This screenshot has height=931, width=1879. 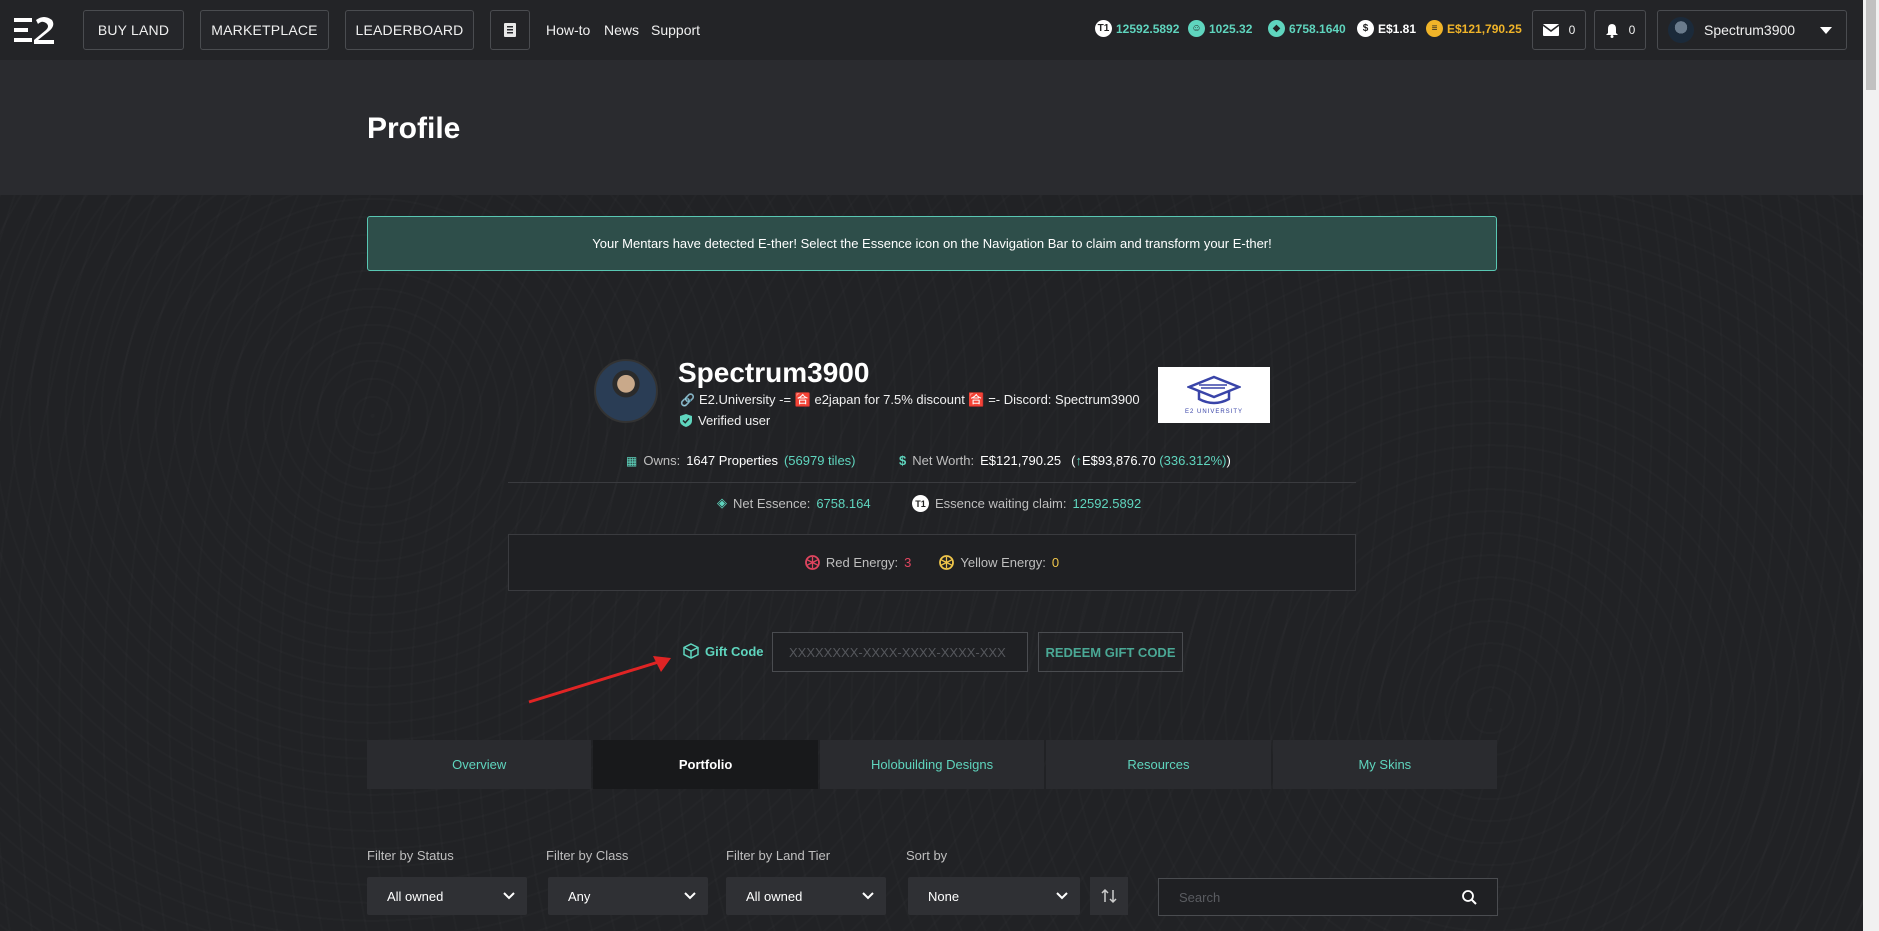 What do you see at coordinates (1193, 460) in the screenshot?
I see `networth-gain-pct: (336.312%)` at bounding box center [1193, 460].